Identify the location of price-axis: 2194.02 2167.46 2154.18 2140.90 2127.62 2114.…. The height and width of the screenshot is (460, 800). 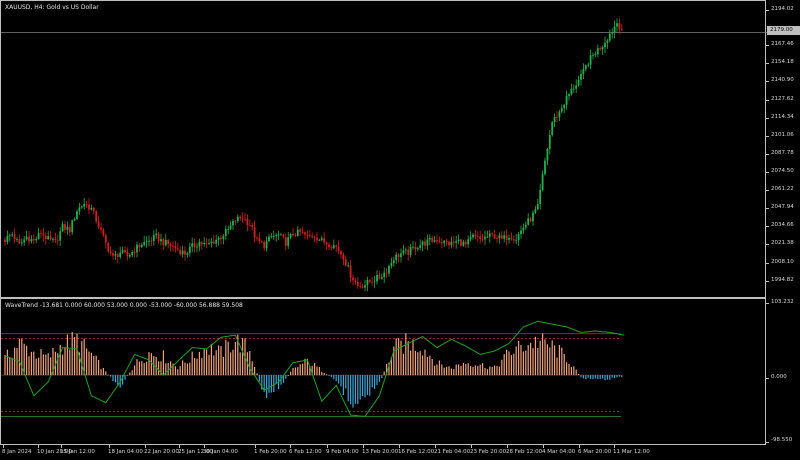
(783, 149).